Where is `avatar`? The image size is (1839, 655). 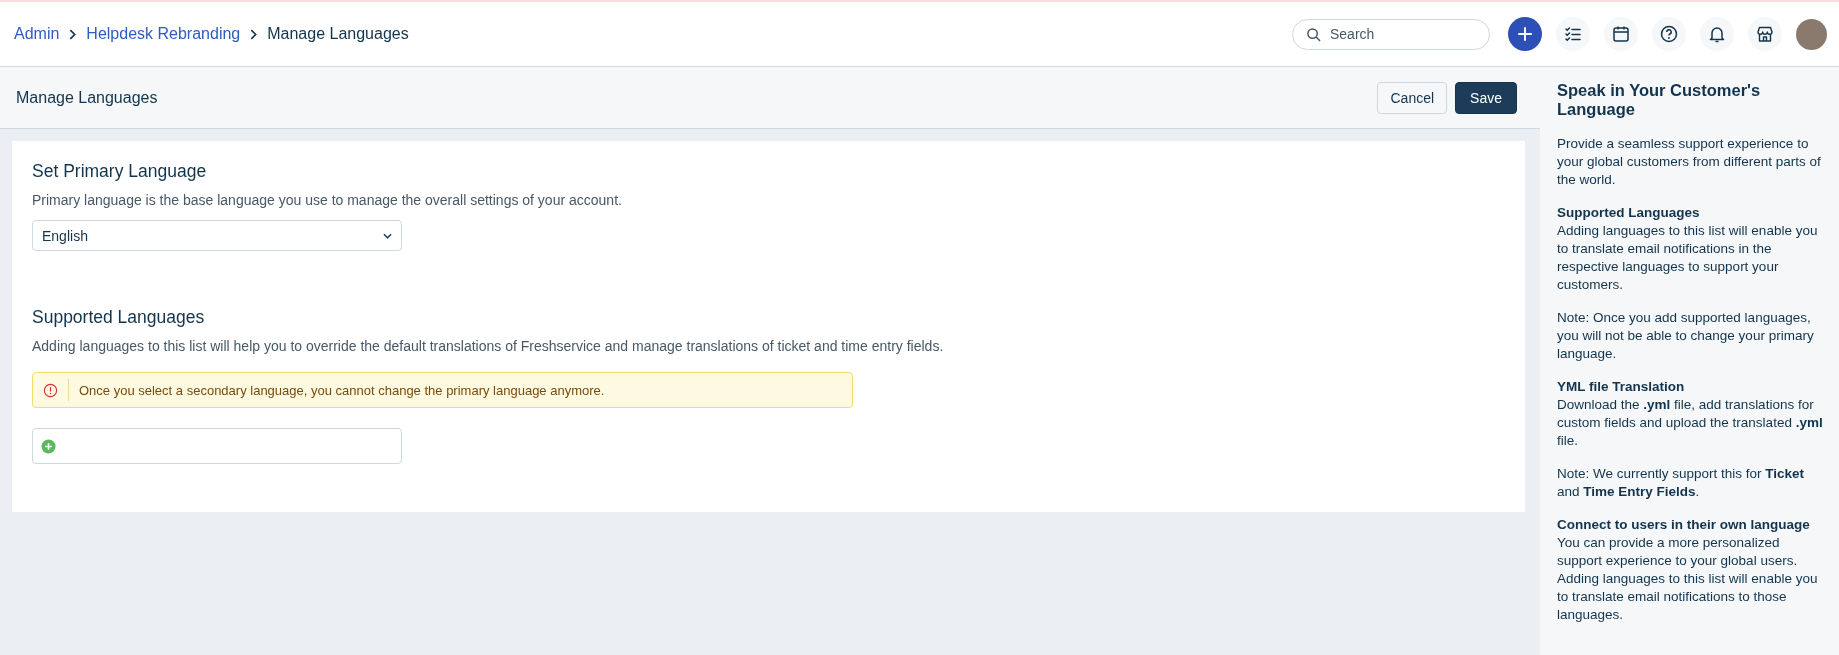
avatar is located at coordinates (1811, 34).